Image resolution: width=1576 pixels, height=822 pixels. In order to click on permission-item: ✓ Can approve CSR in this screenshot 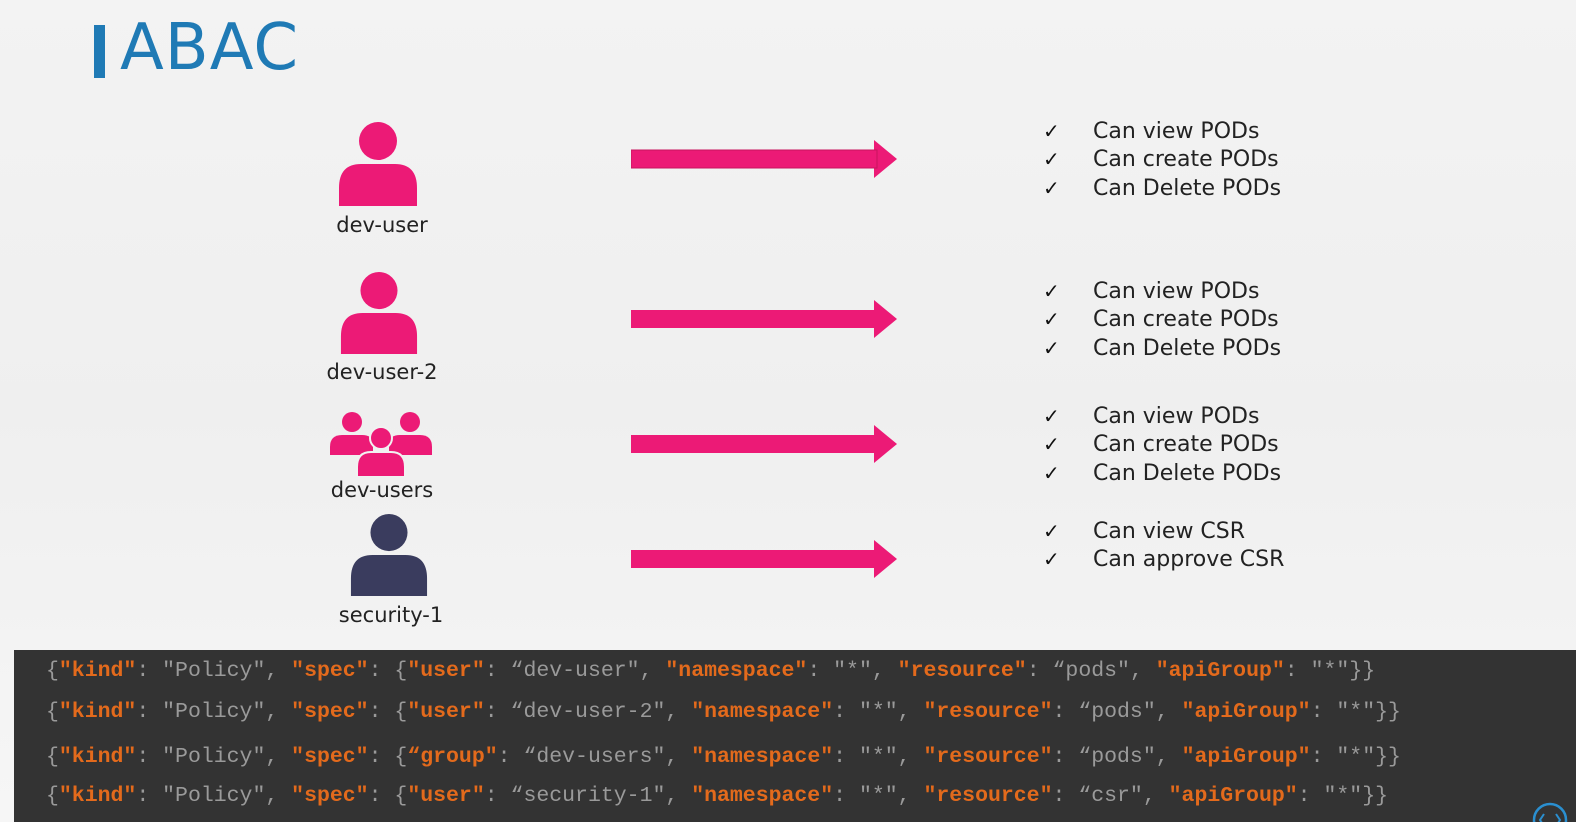, I will do `click(1164, 560)`.